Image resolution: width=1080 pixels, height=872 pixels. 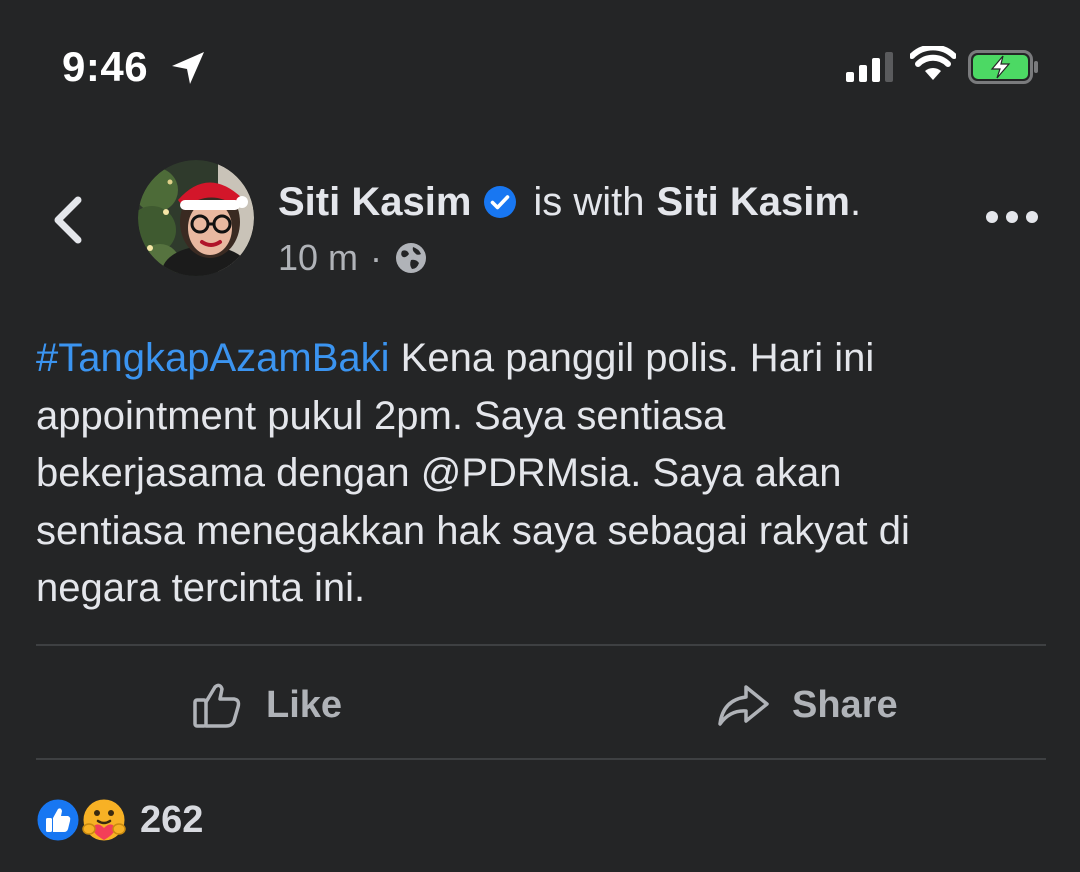 What do you see at coordinates (58, 820) in the screenshot?
I see `like-reaction-icon` at bounding box center [58, 820].